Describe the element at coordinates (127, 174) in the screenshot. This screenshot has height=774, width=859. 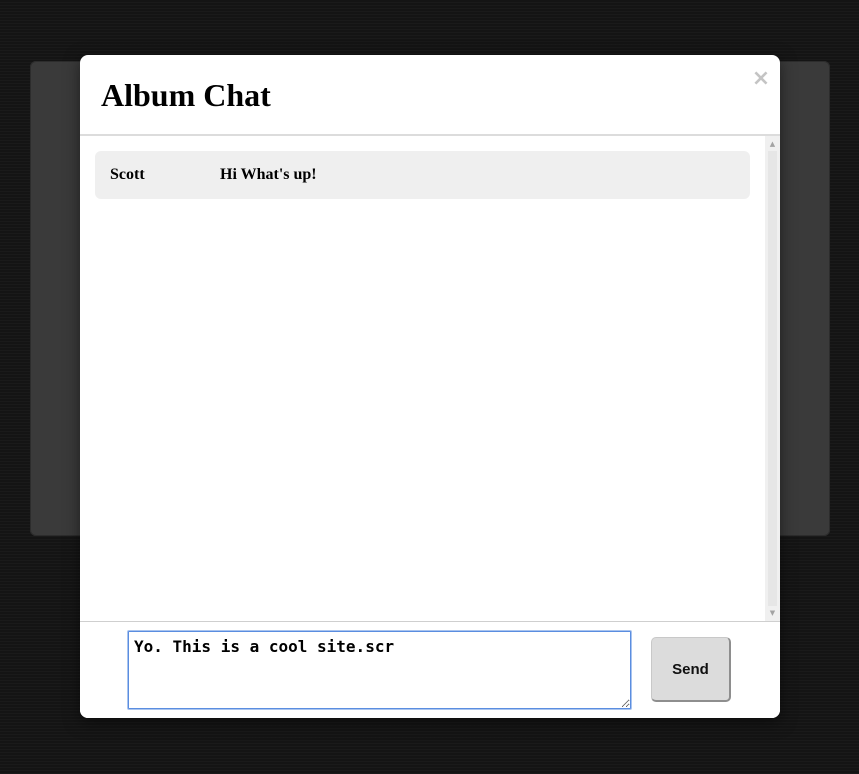
I see `message-author: Scott` at that location.